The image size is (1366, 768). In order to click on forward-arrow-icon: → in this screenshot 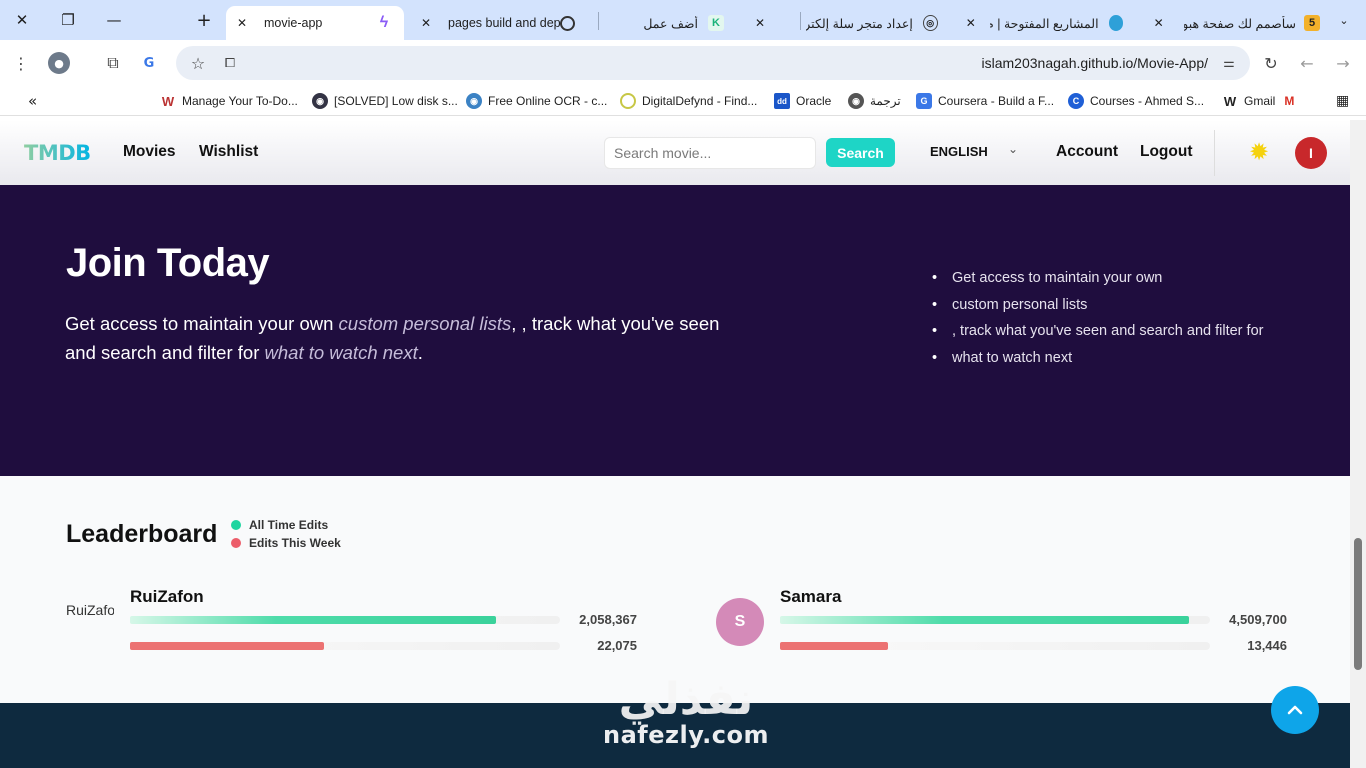, I will do `click(1343, 63)`.